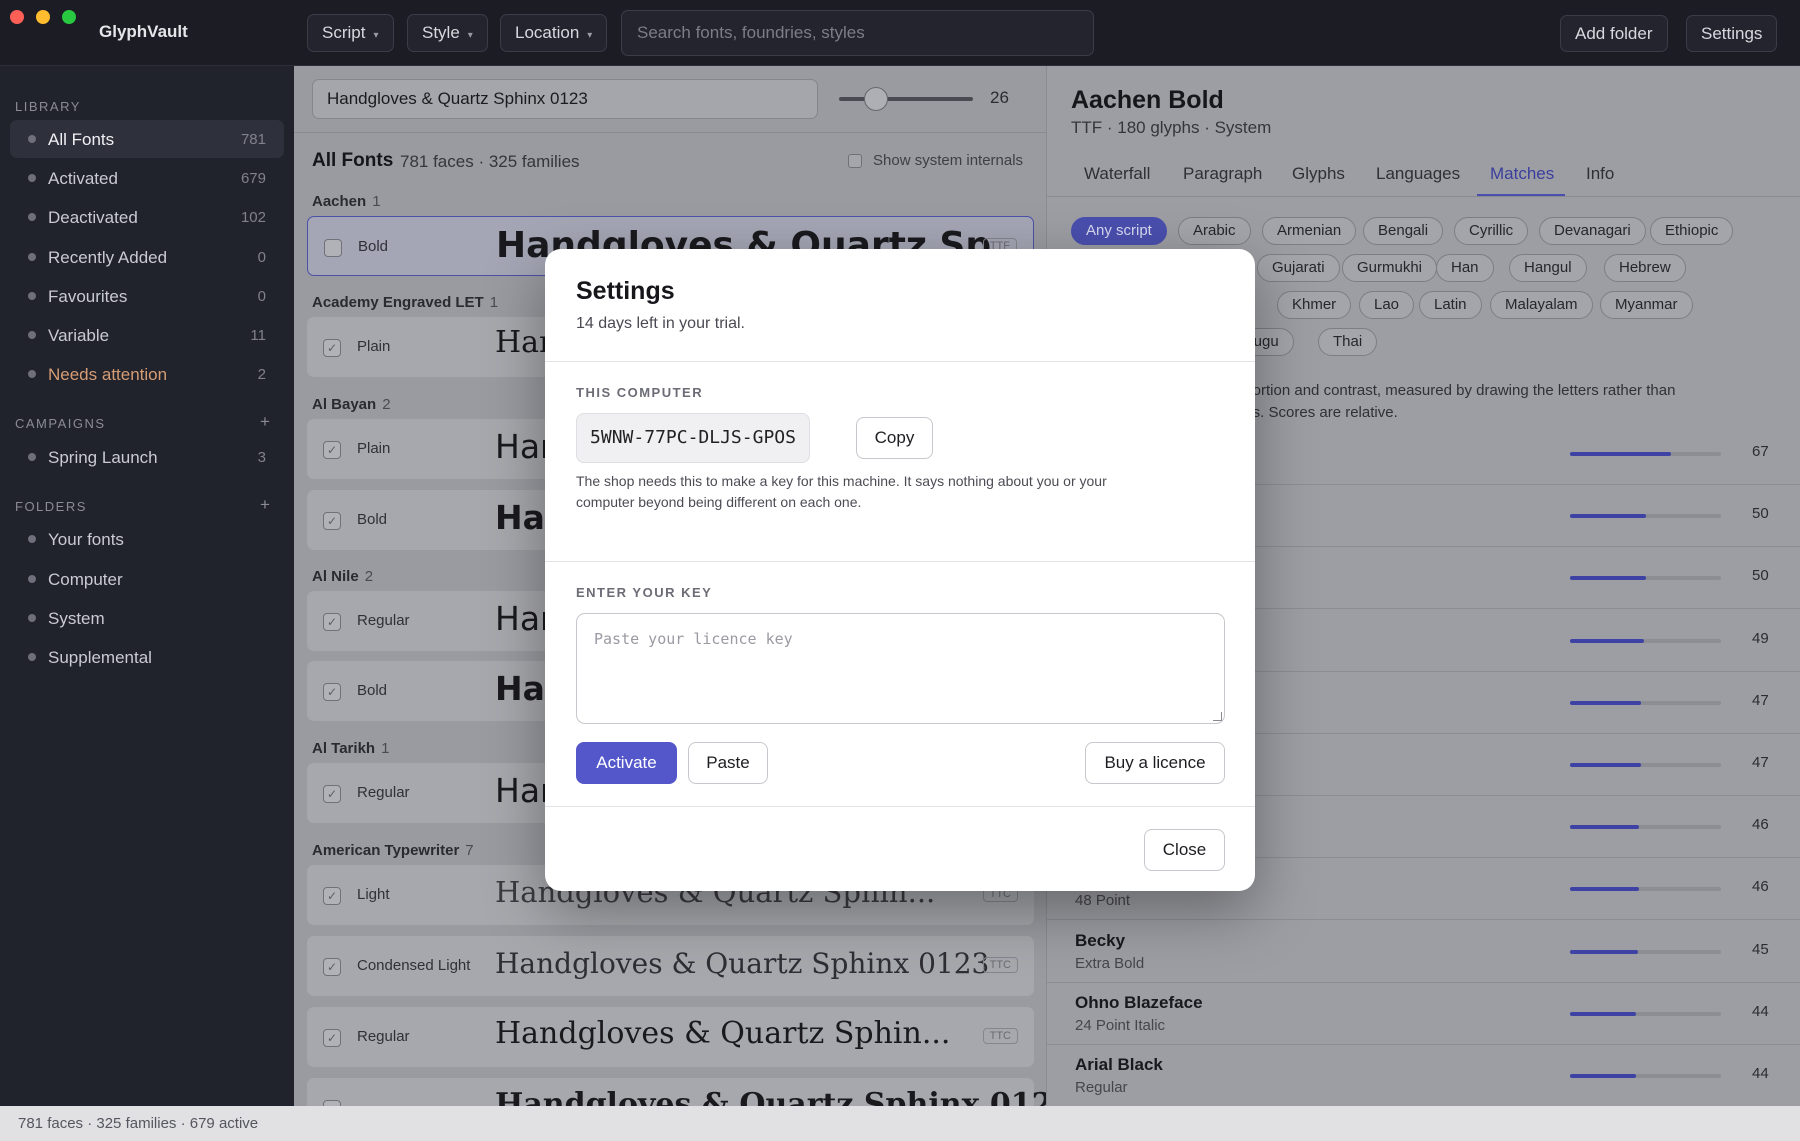  What do you see at coordinates (1541, 305) in the screenshot?
I see `chip-malayalam: Malayalam` at bounding box center [1541, 305].